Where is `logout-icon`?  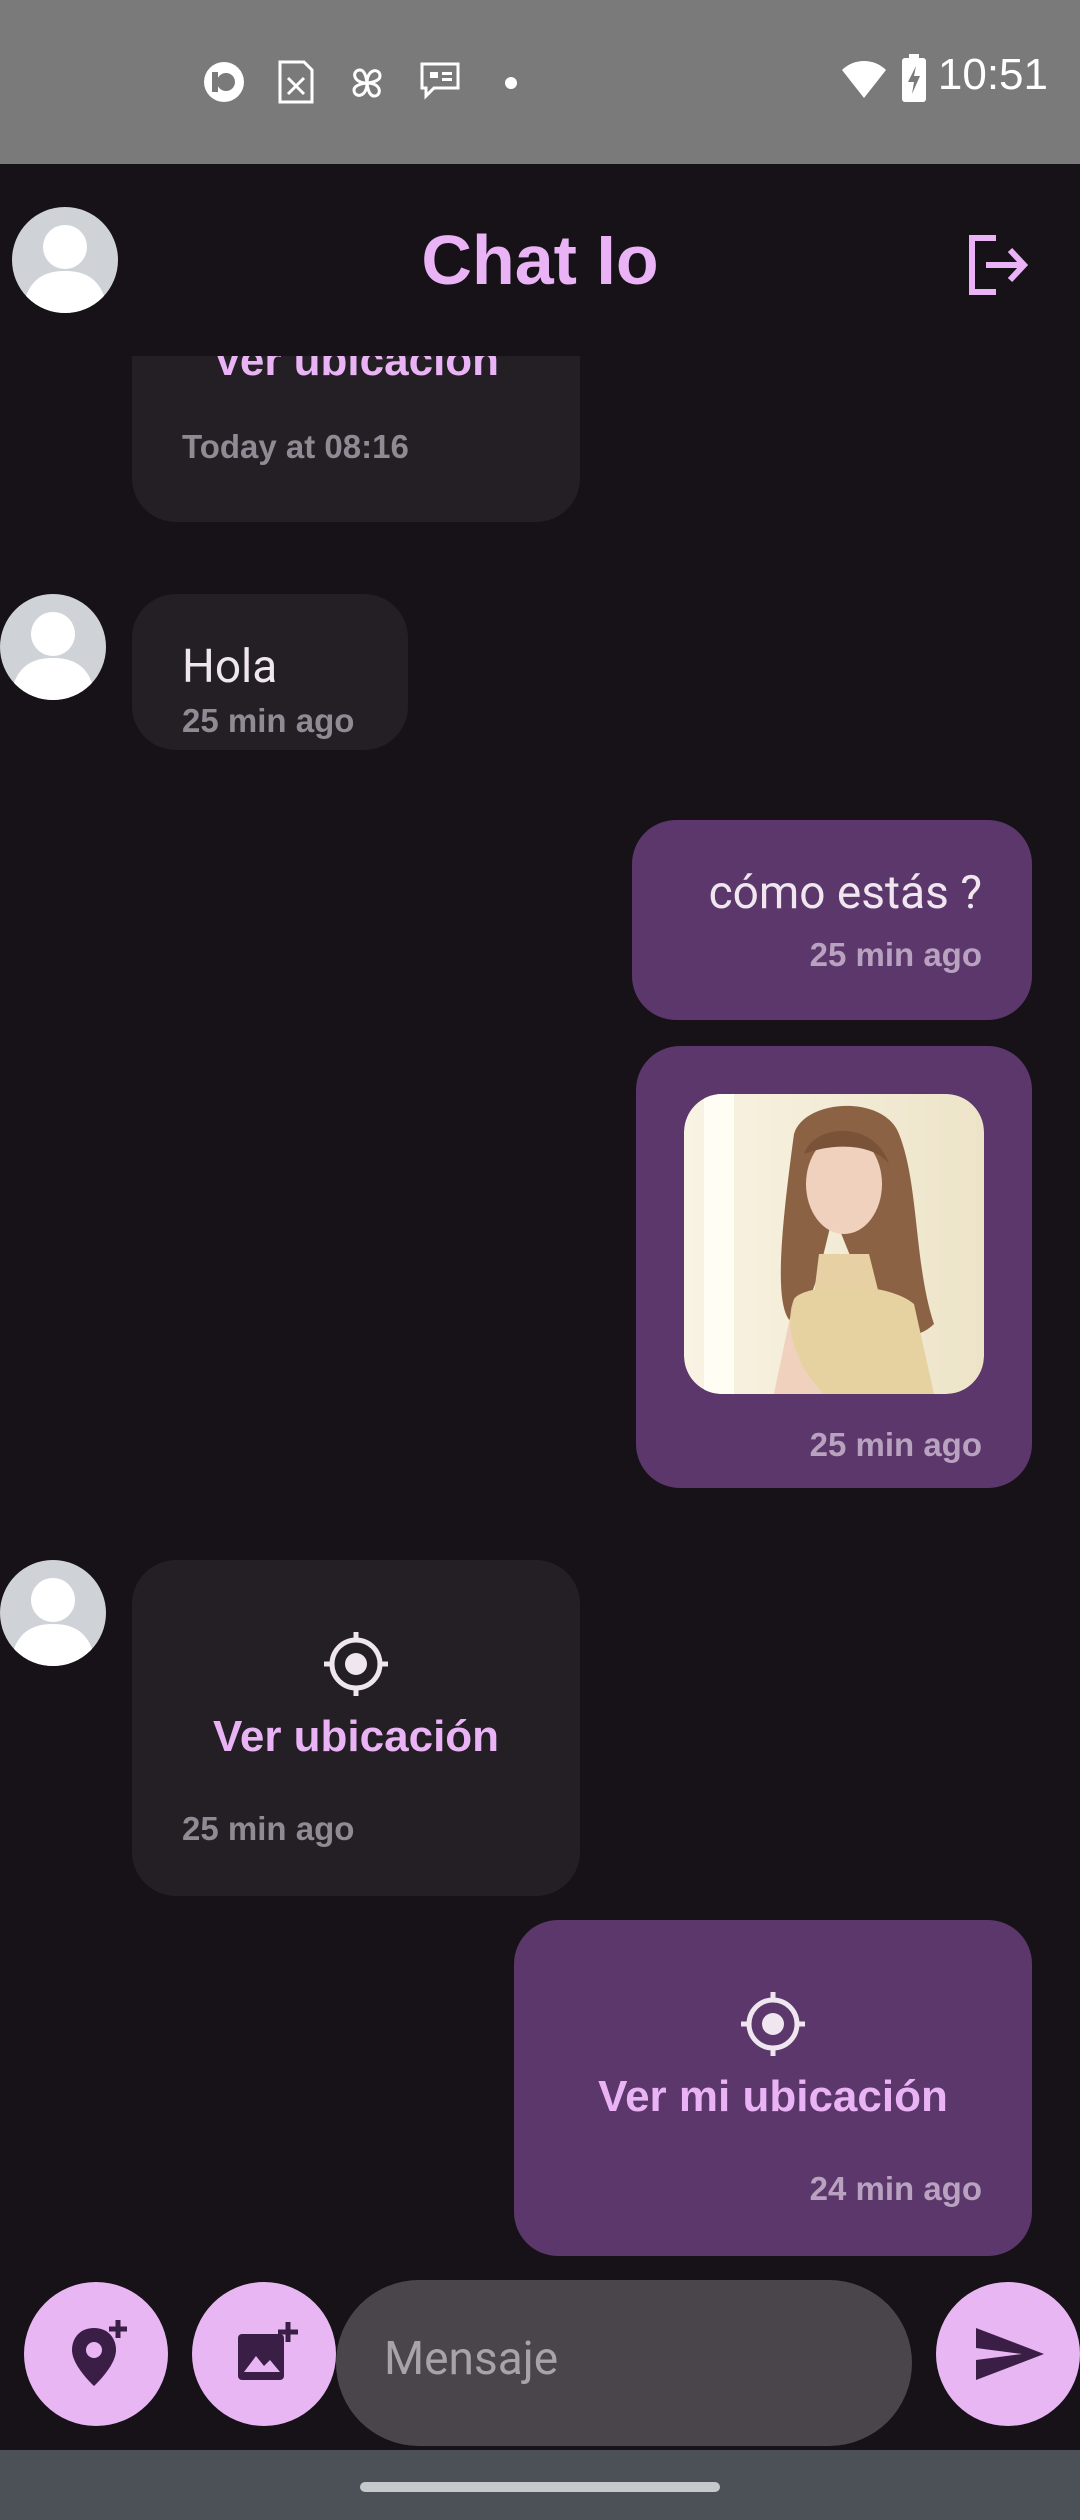 logout-icon is located at coordinates (997, 265).